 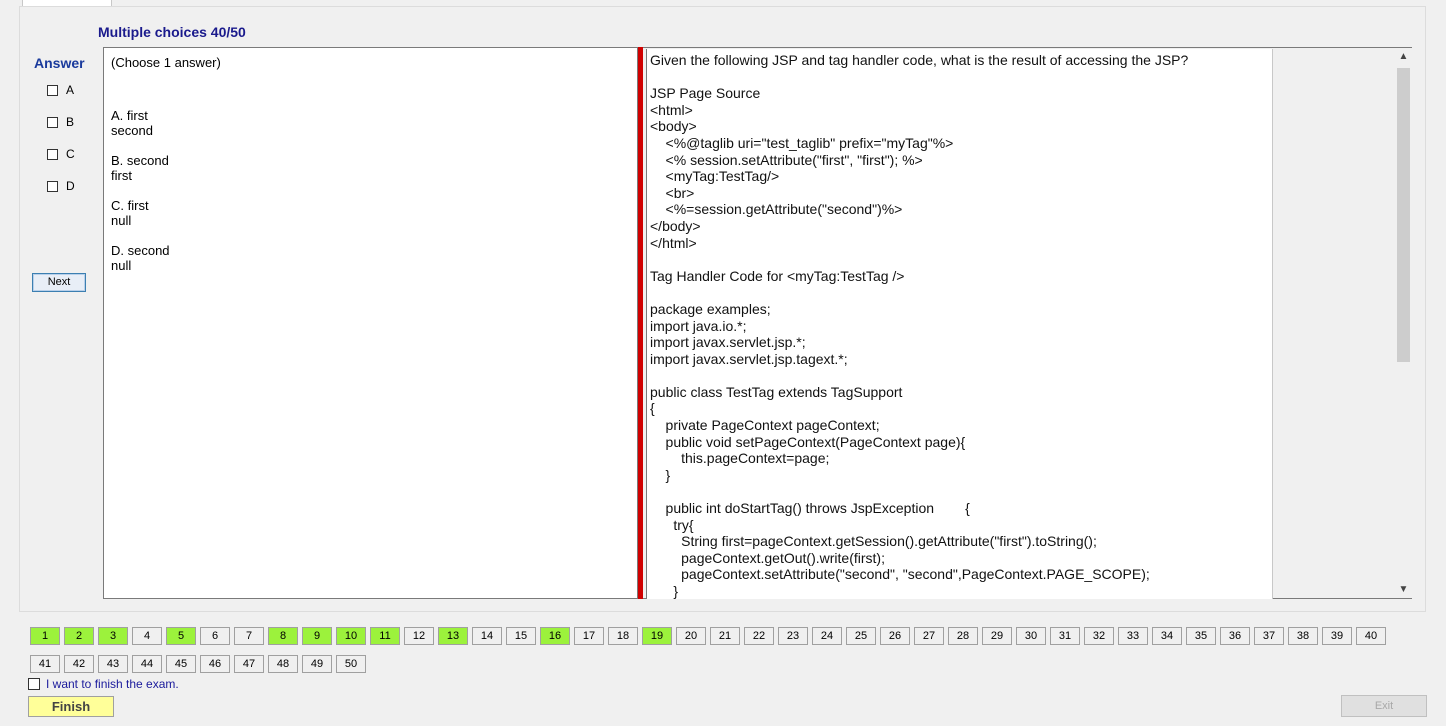 I want to click on answer-option-c: C, so click(x=61, y=154).